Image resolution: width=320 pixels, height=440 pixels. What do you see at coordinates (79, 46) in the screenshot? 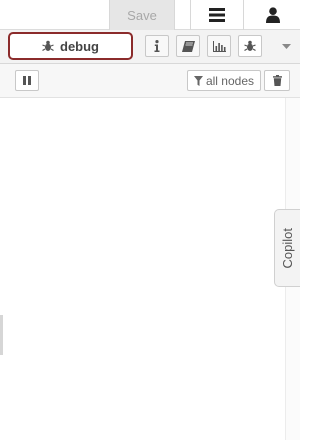
I see `tab-debug-label: debug` at bounding box center [79, 46].